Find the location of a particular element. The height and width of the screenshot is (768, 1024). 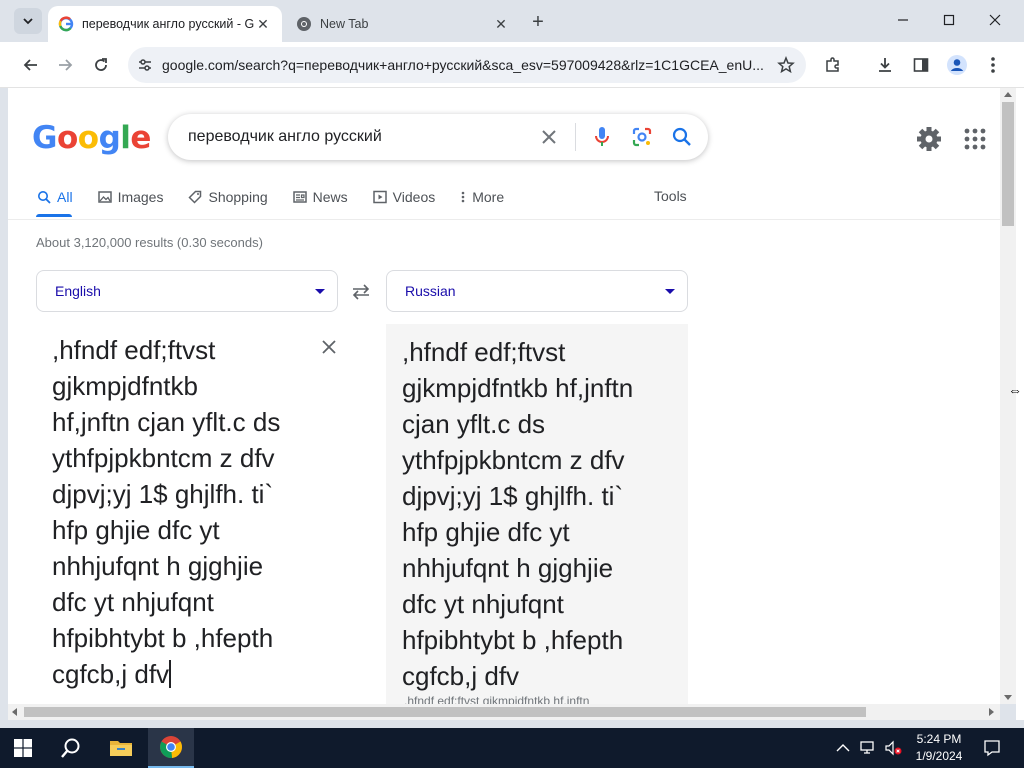

system-tray is located at coordinates (869, 748).